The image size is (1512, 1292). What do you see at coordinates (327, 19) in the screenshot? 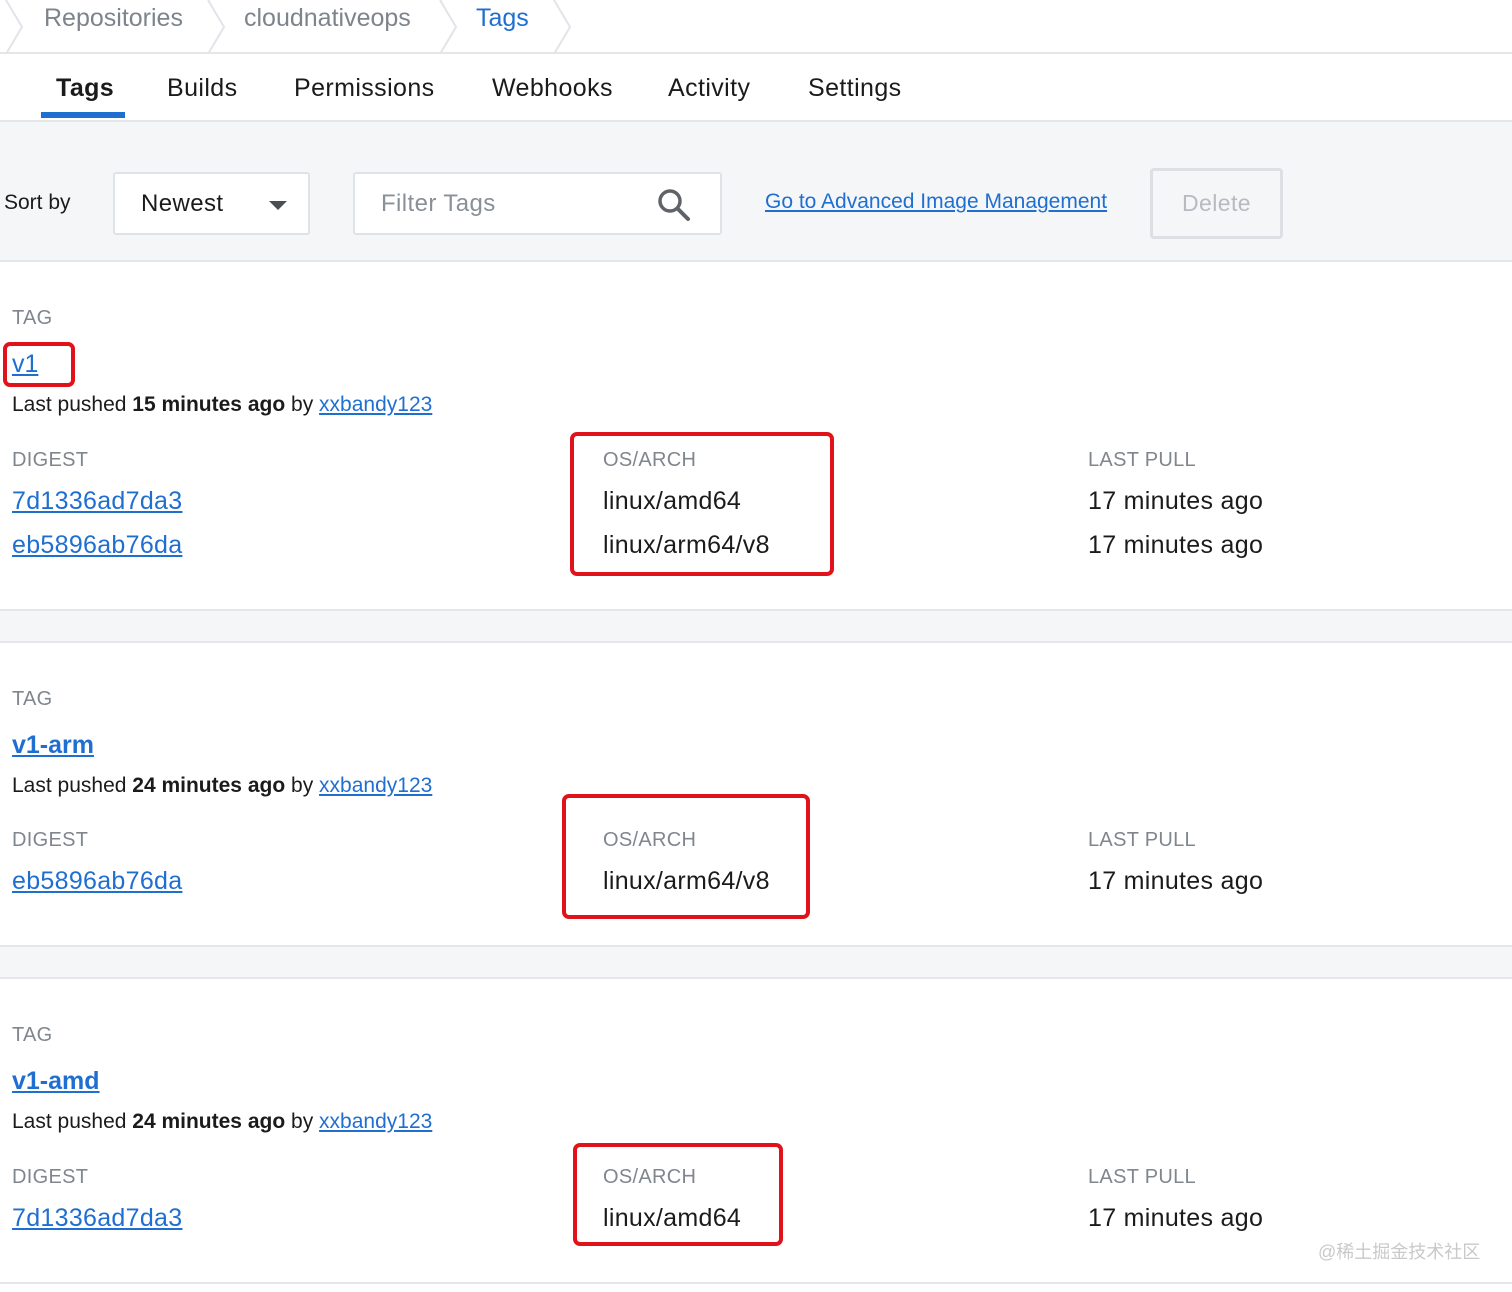
I see `breadcrumb-namespace: cloudnativeops` at bounding box center [327, 19].